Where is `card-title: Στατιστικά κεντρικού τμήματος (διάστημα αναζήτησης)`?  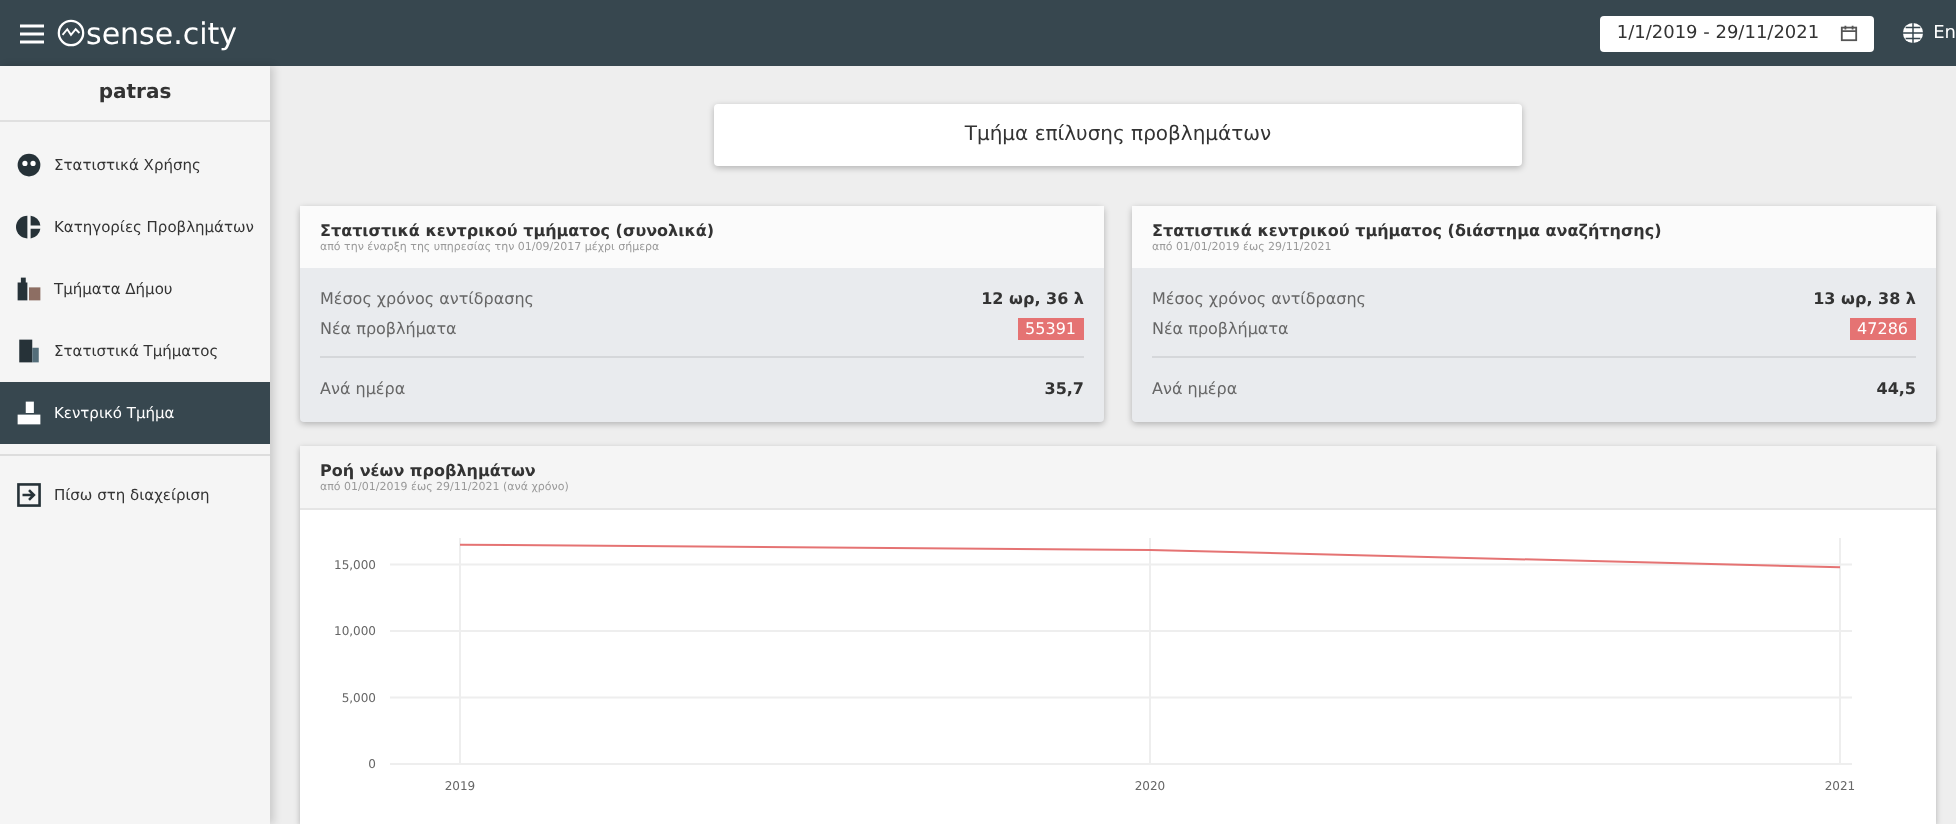 card-title: Στατιστικά κεντρικού τμήματος (διάστημα αναζήτησης) is located at coordinates (1408, 231).